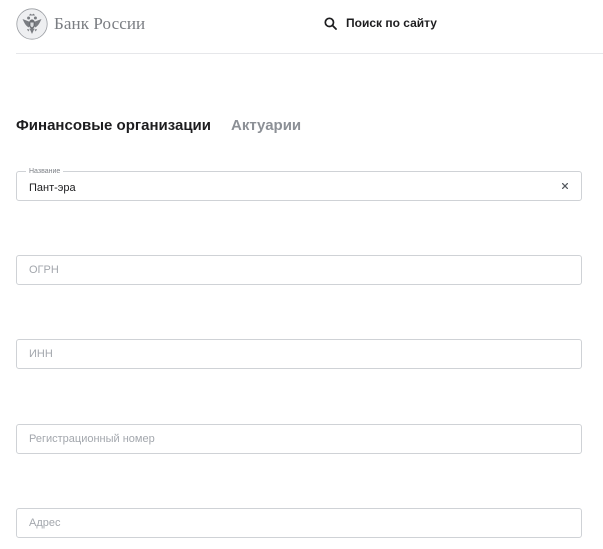 The width and height of the screenshot is (603, 549). Describe the element at coordinates (330, 23) in the screenshot. I see `search-icon` at that location.